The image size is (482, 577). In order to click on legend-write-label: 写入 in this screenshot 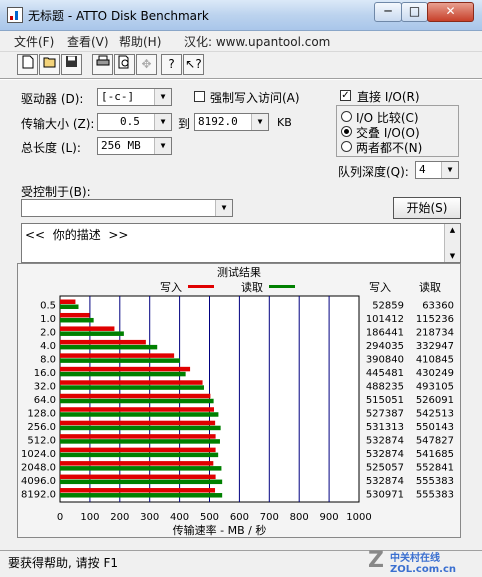, I will do `click(171, 287)`.